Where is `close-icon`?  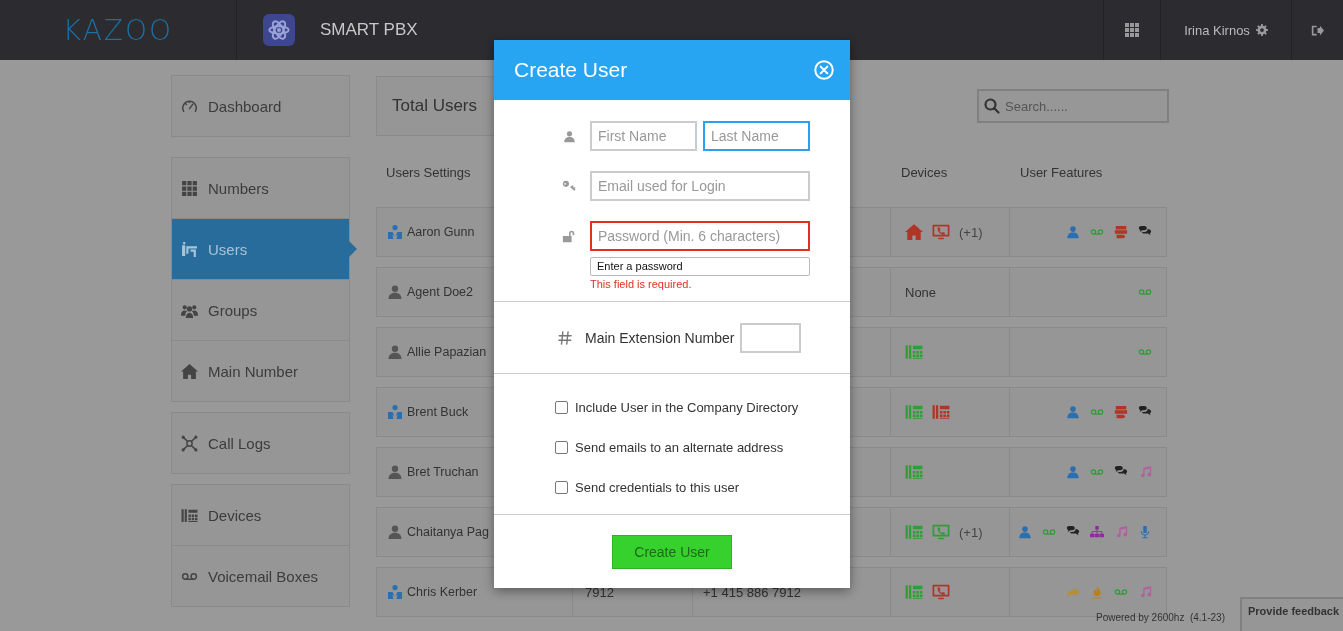
close-icon is located at coordinates (824, 70).